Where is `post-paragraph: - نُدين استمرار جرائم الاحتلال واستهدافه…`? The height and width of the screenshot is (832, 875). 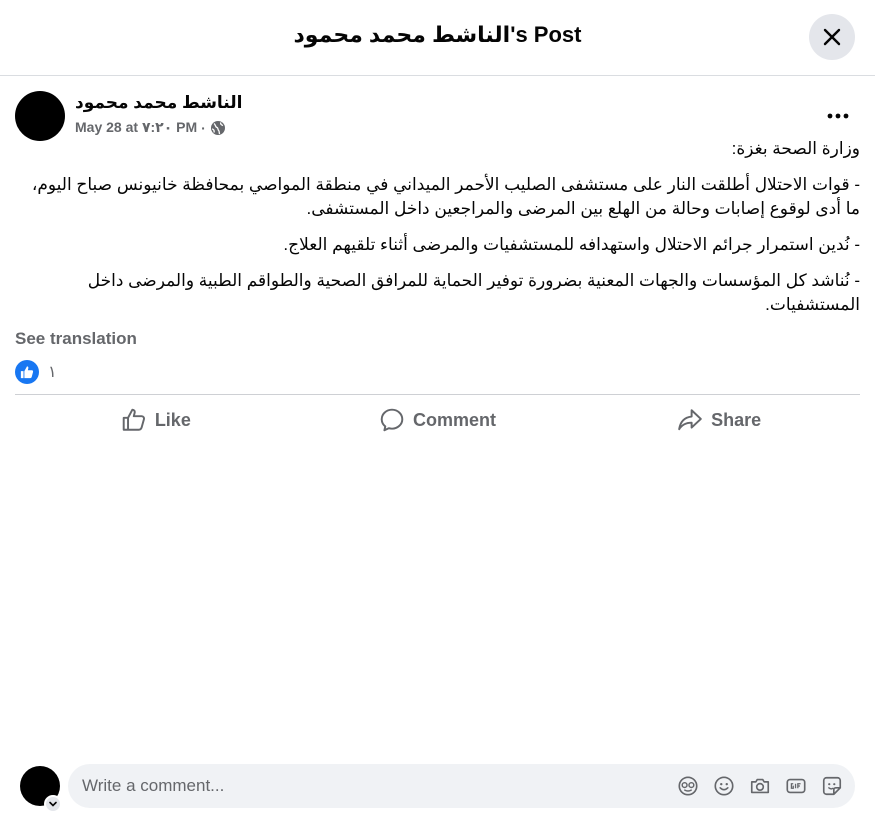 post-paragraph: - نُدين استمرار جرائم الاحتلال واستهدافه… is located at coordinates (571, 244).